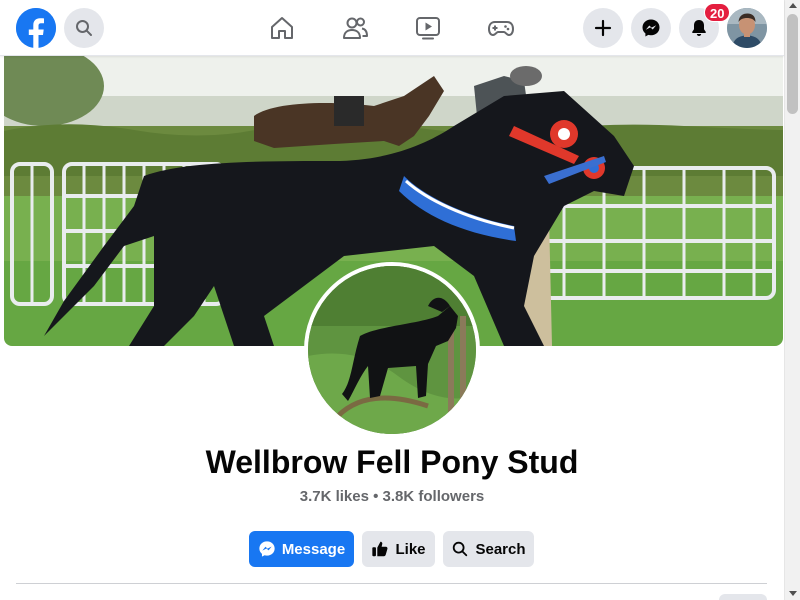 The image size is (800, 600). What do you see at coordinates (391, 583) in the screenshot?
I see `section-divider` at bounding box center [391, 583].